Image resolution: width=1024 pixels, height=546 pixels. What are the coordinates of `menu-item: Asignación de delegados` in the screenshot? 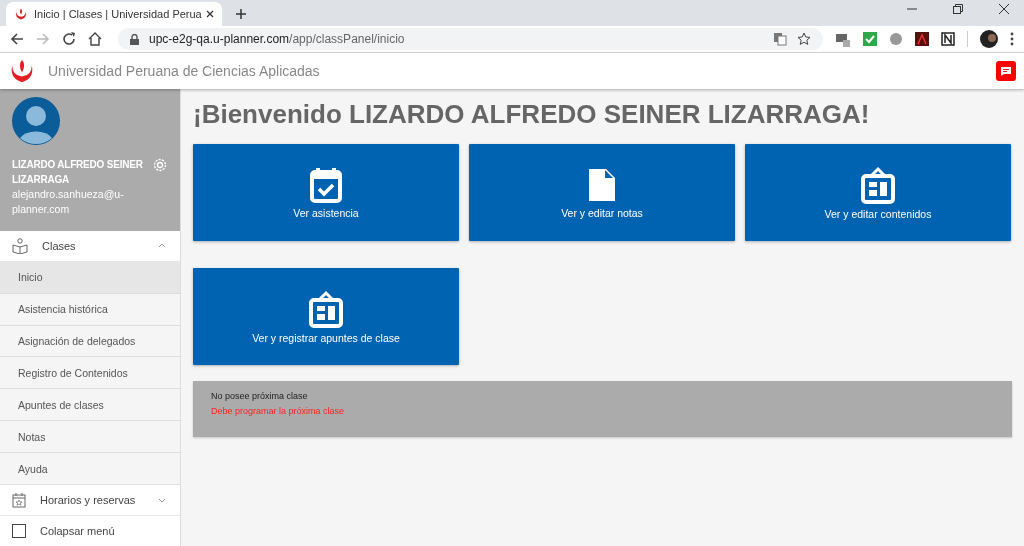 It's located at (90, 341).